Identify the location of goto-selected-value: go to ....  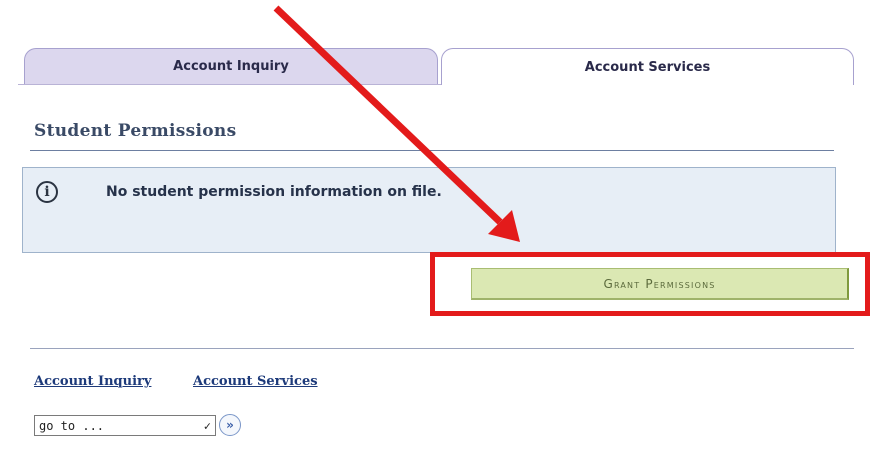
(72, 425).